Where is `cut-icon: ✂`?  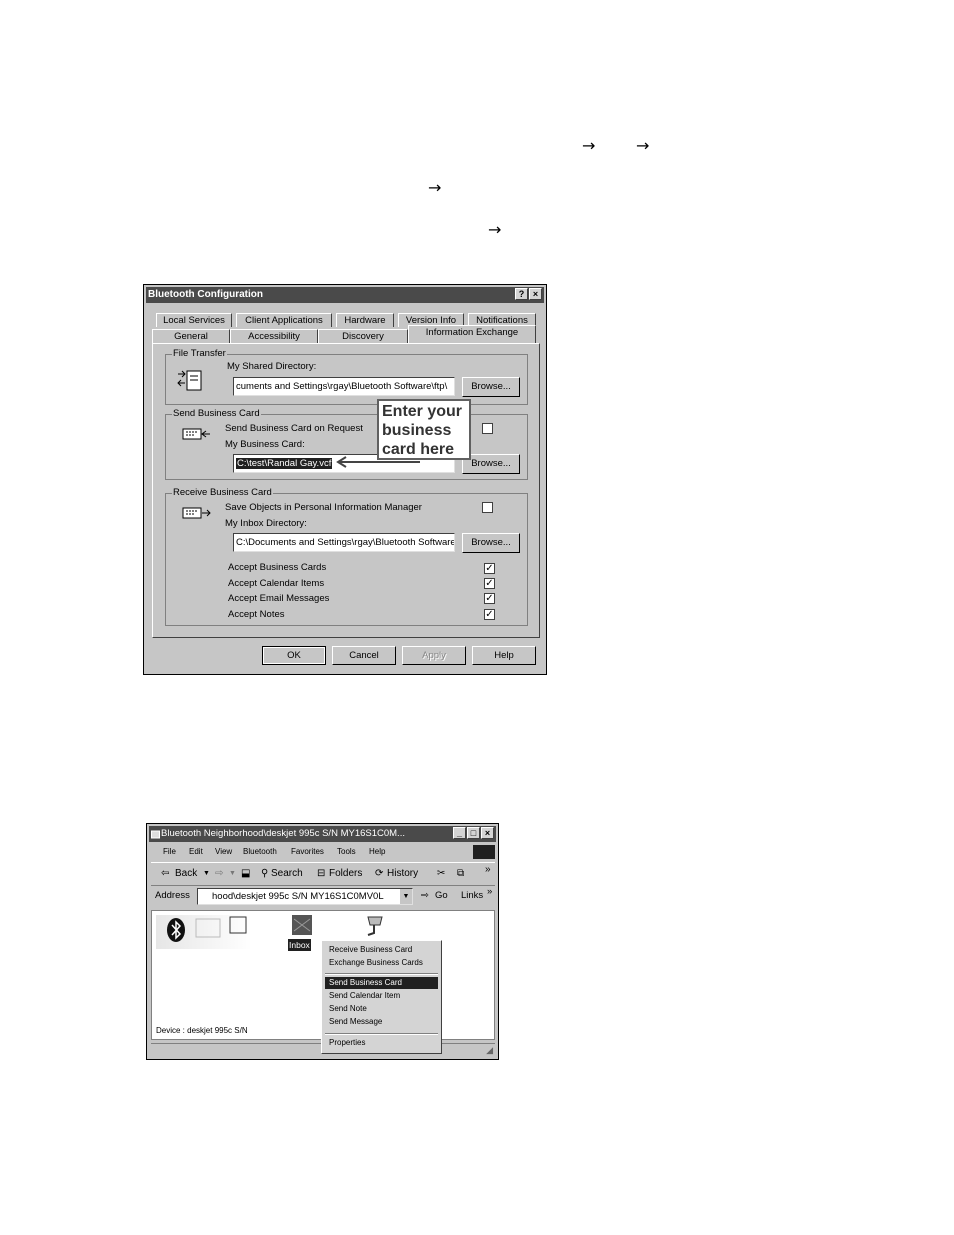
cut-icon: ✂ is located at coordinates (441, 874).